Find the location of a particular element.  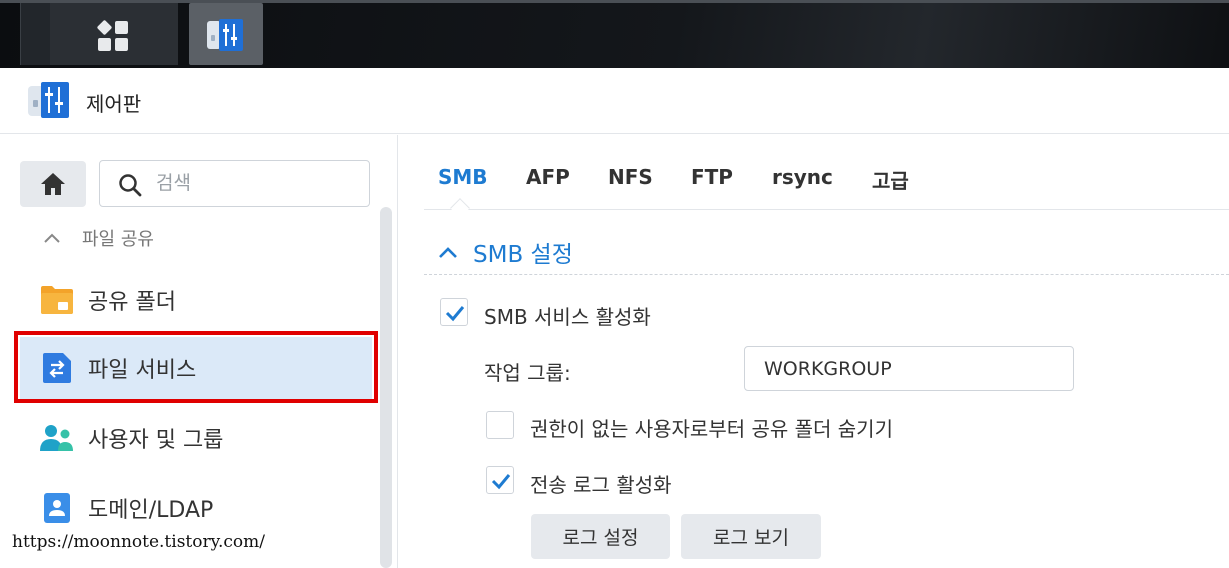

control-panel-taskbar-button is located at coordinates (226, 34).